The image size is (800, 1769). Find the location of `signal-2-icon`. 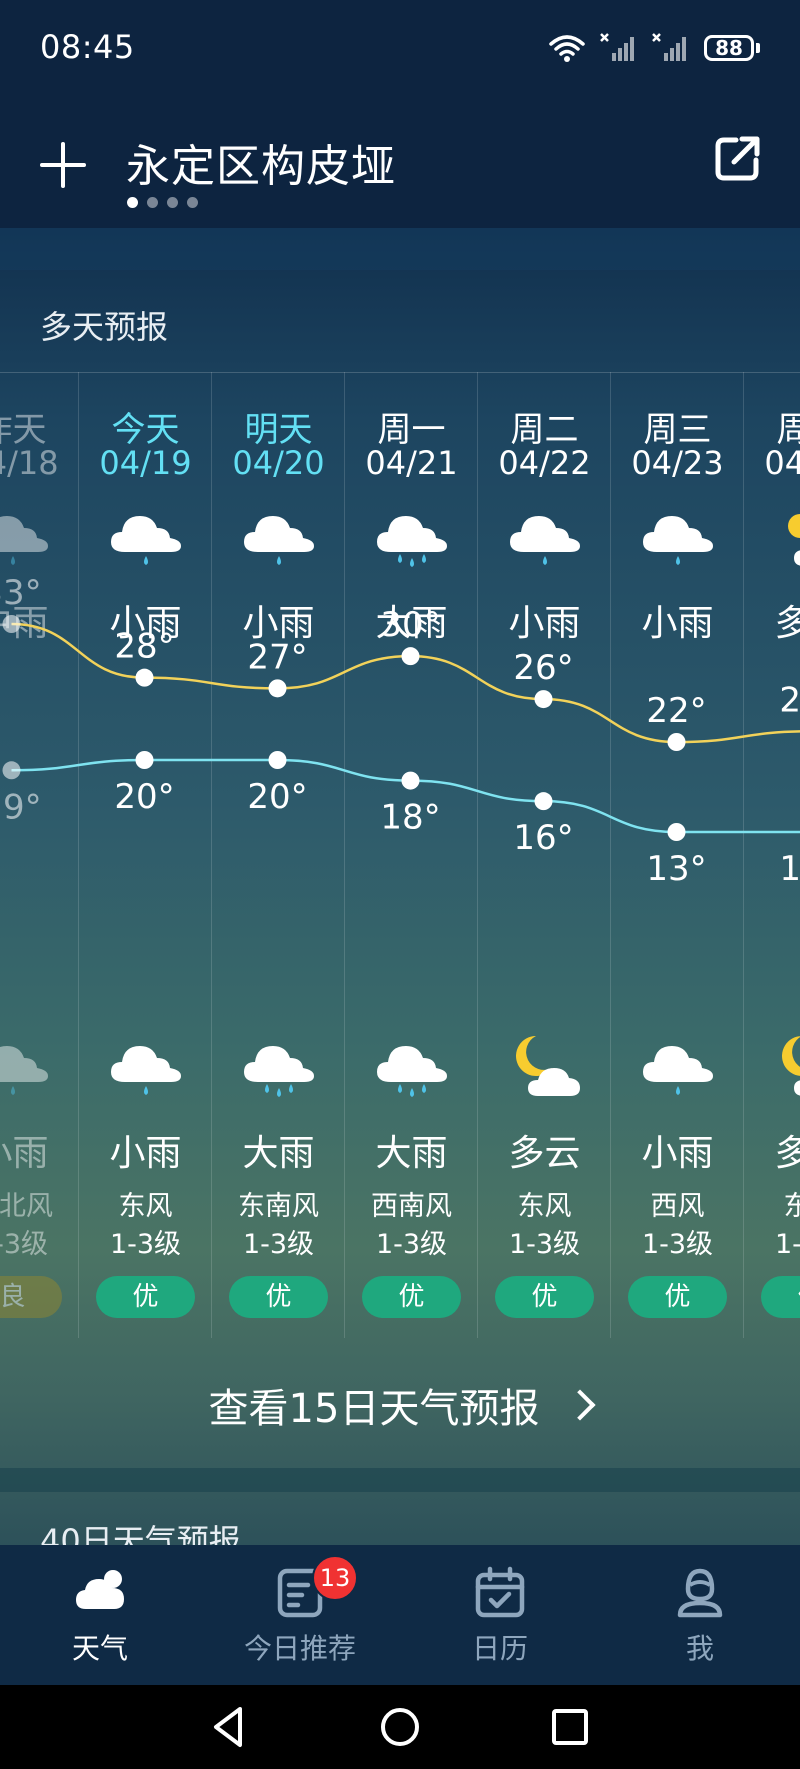

signal-2-icon is located at coordinates (669, 47).